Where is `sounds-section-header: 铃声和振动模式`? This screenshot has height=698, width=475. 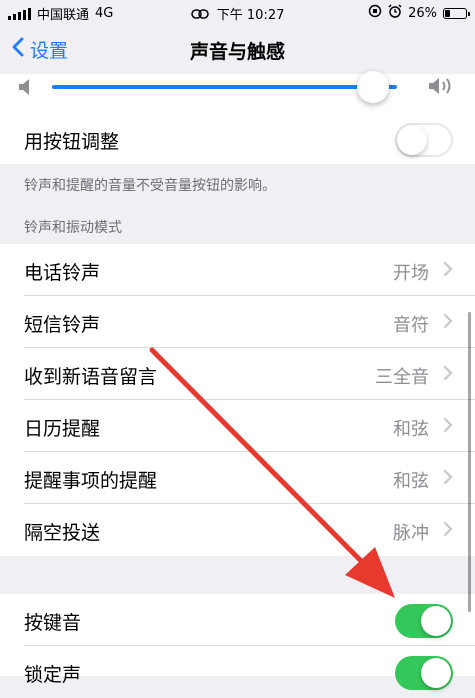
sounds-section-header: 铃声和振动模式 is located at coordinates (73, 228).